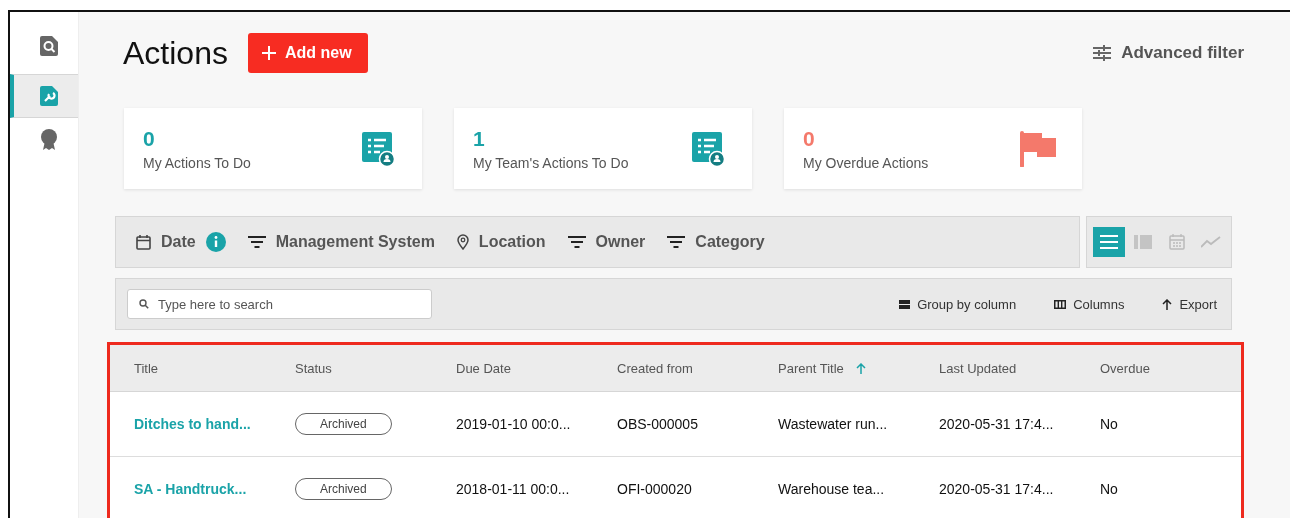  What do you see at coordinates (313, 368) in the screenshot?
I see `column-header: Status` at bounding box center [313, 368].